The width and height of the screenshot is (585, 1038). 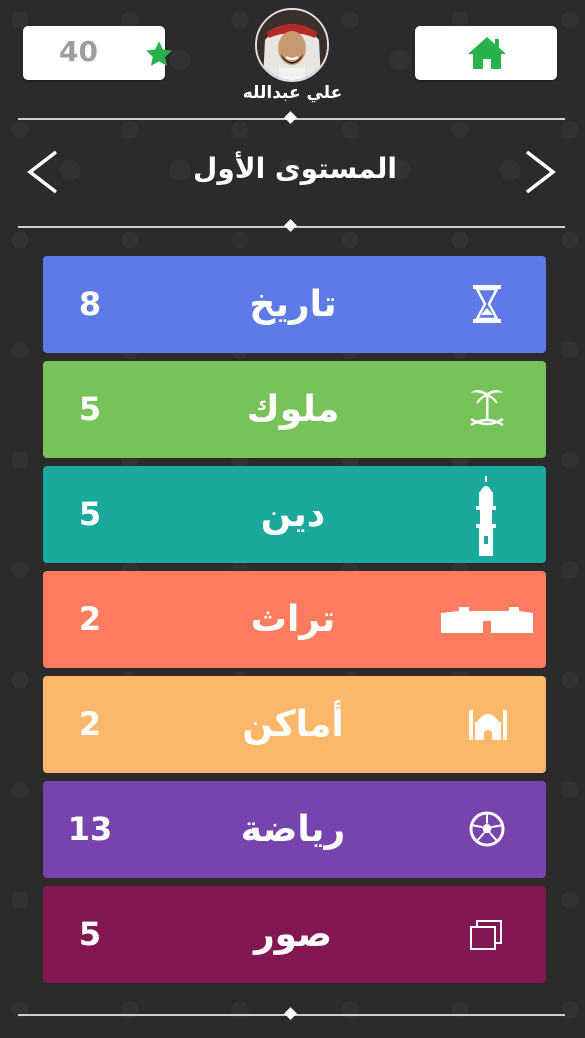 I want to click on soccer-ball-icon, so click(x=487, y=829).